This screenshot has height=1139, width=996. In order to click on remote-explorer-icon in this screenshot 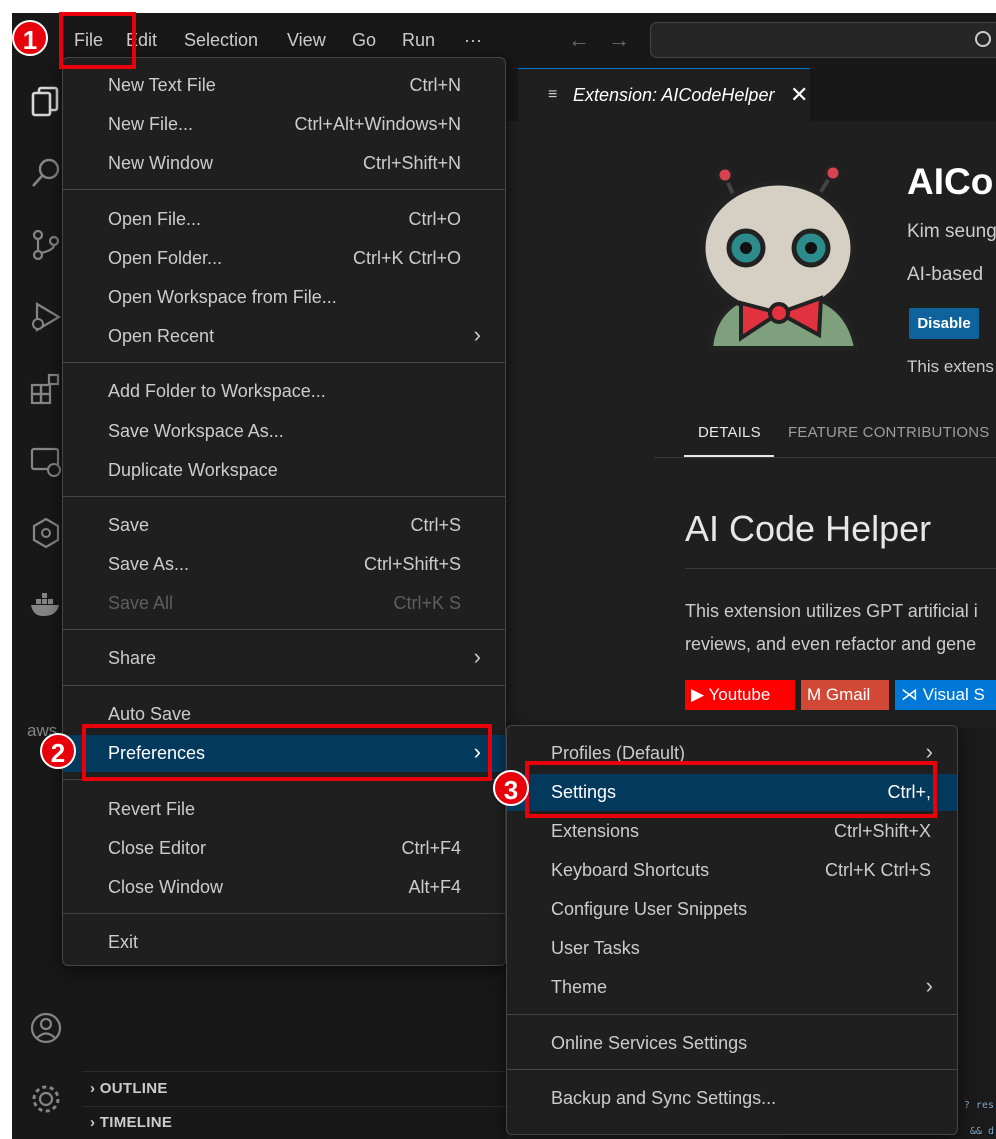, I will do `click(46, 461)`.